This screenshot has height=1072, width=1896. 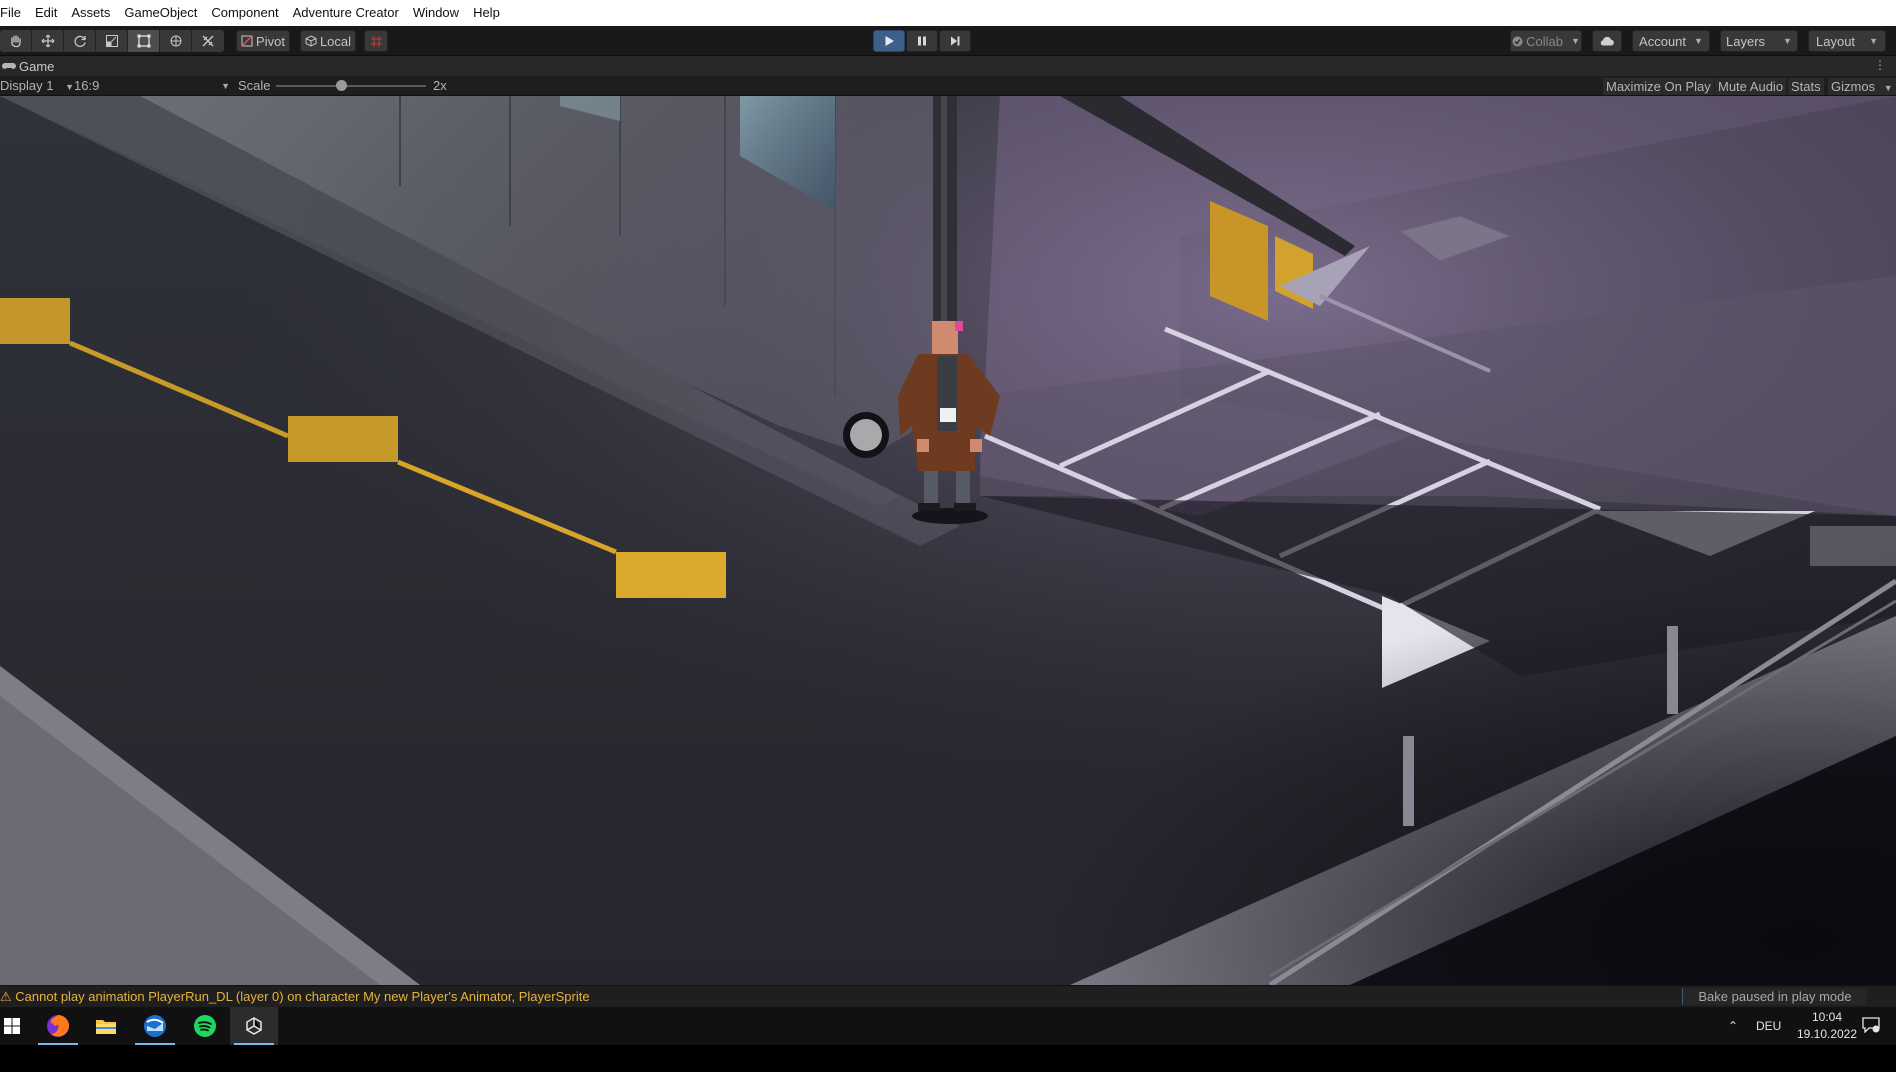 I want to click on local-icon, so click(x=311, y=41).